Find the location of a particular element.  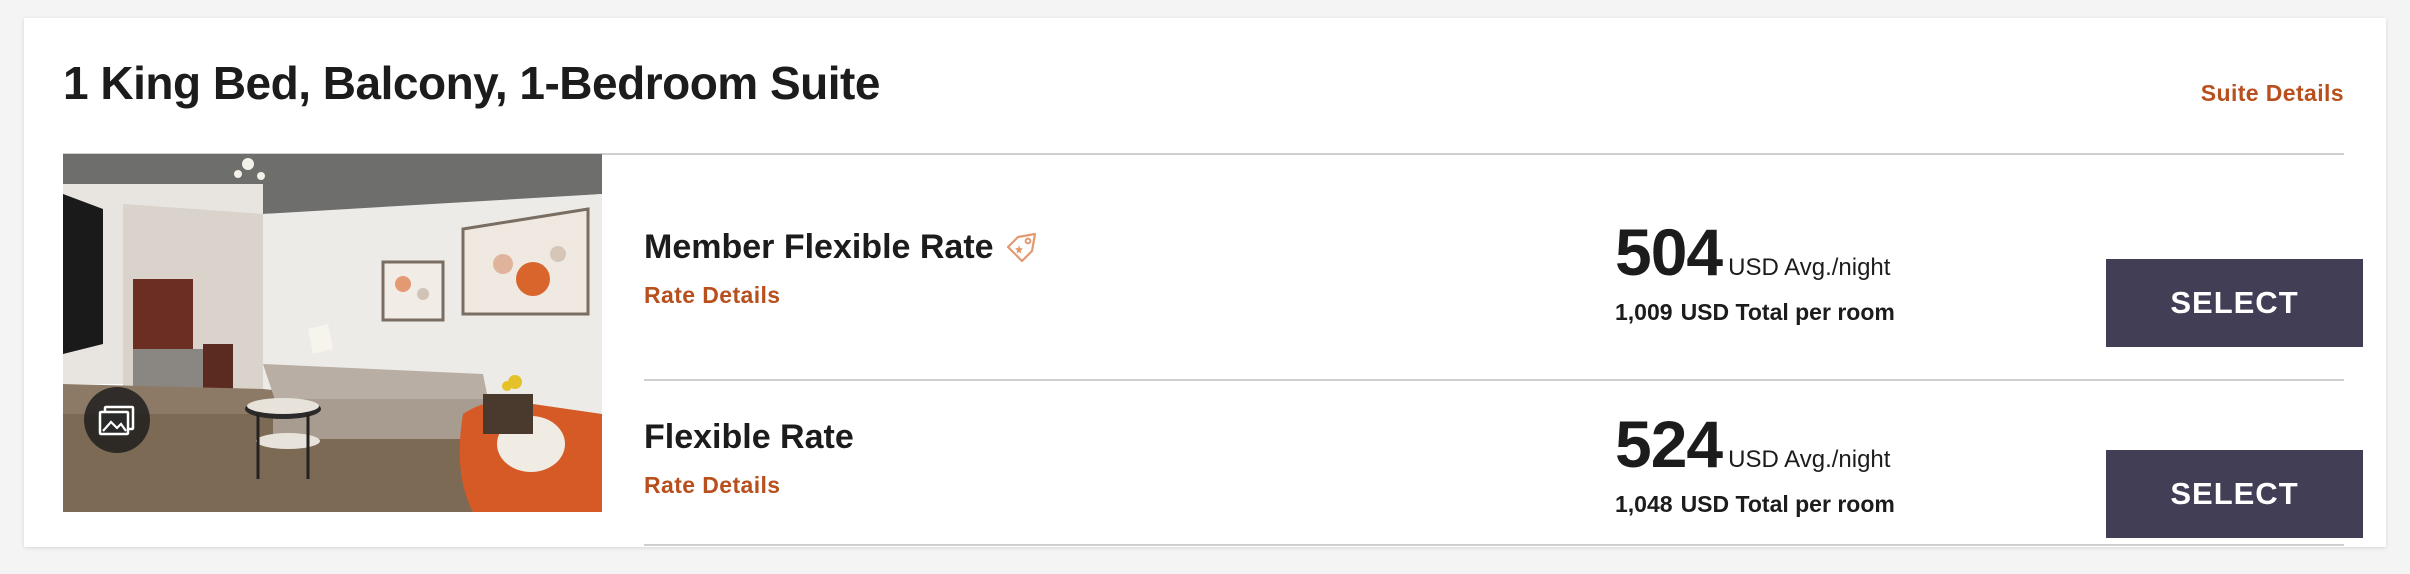

room-title: 1 King Bed, Balcony, 1-Bedroom Suite is located at coordinates (471, 83).